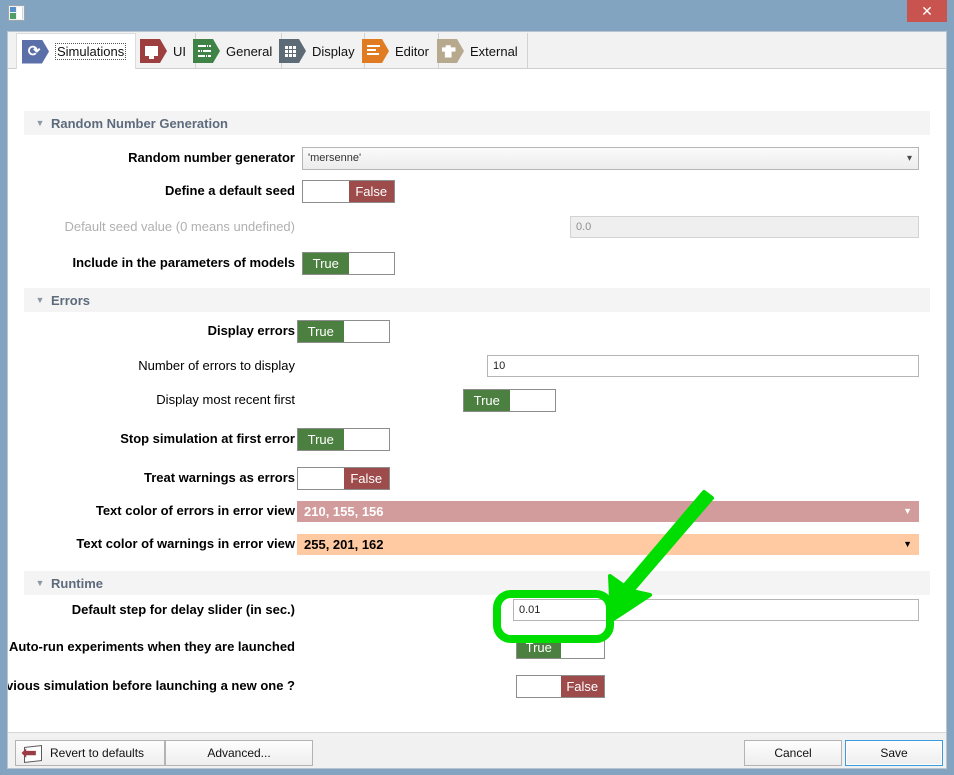 This screenshot has height=775, width=954. I want to click on section-title: Errors, so click(71, 300).